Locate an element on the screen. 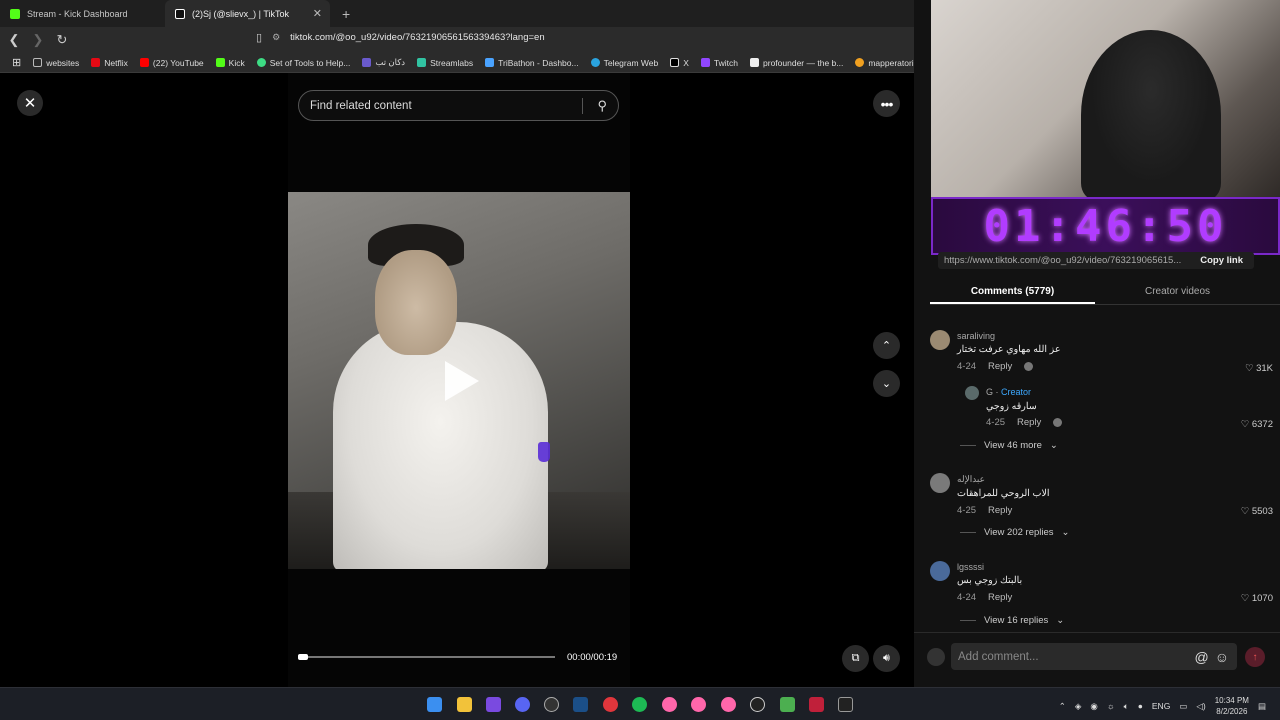 The width and height of the screenshot is (1280, 720). tray-app-icon: ◈ is located at coordinates (1078, 706).